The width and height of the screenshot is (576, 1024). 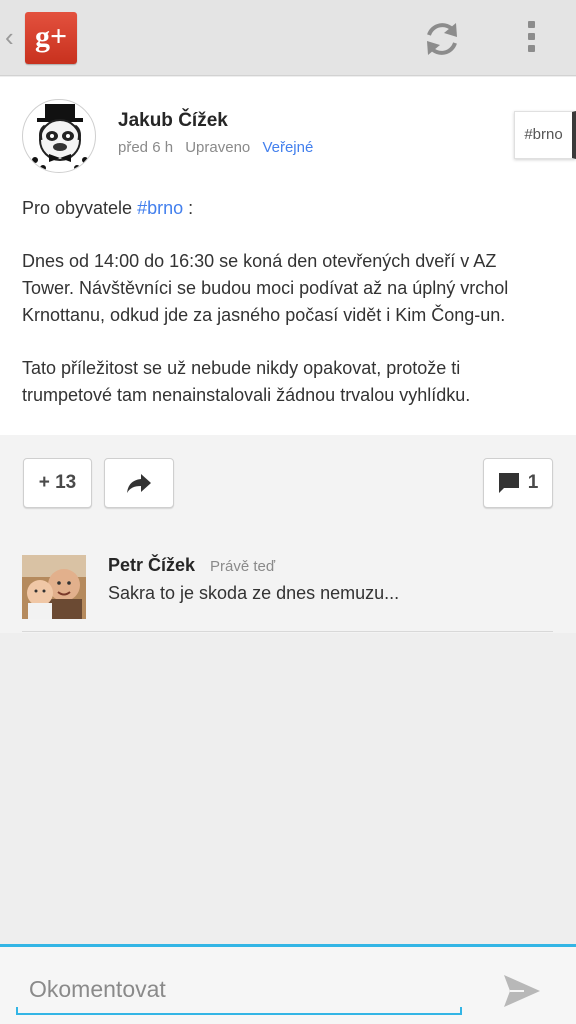 What do you see at coordinates (508, 483) in the screenshot?
I see `comment-icon` at bounding box center [508, 483].